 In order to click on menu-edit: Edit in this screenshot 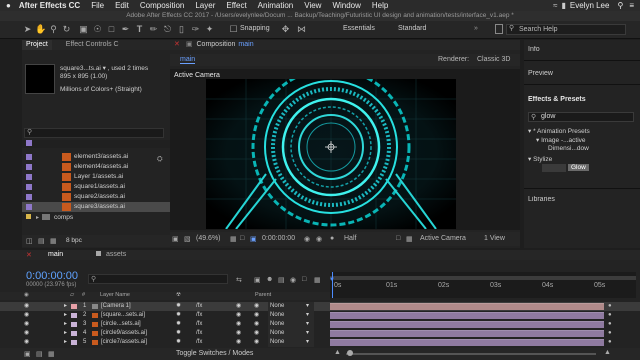, I will do `click(122, 5)`.